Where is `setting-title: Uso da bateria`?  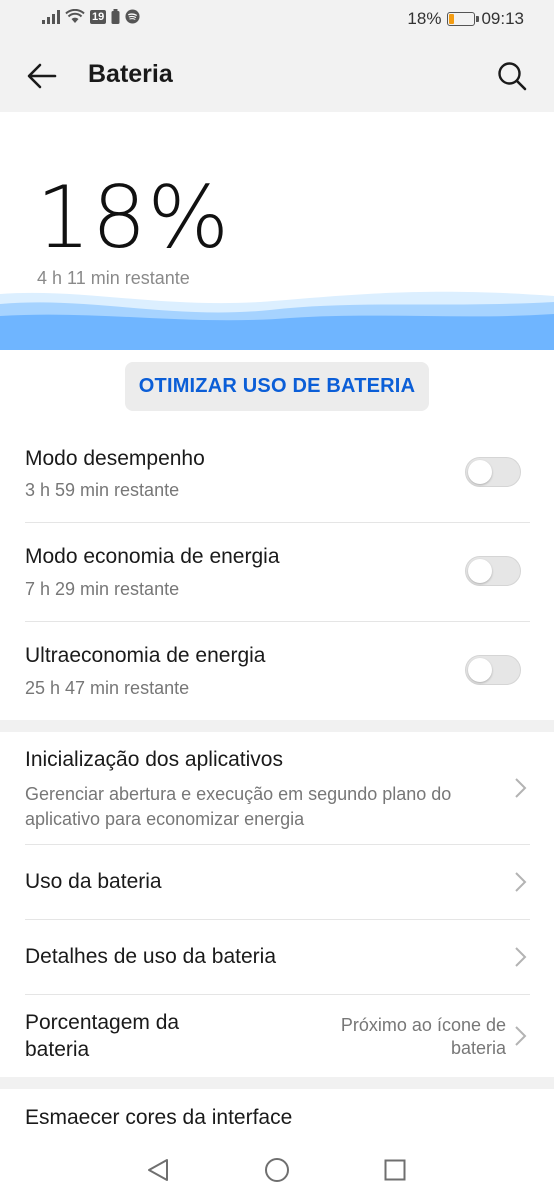
setting-title: Uso da bateria is located at coordinates (93, 881).